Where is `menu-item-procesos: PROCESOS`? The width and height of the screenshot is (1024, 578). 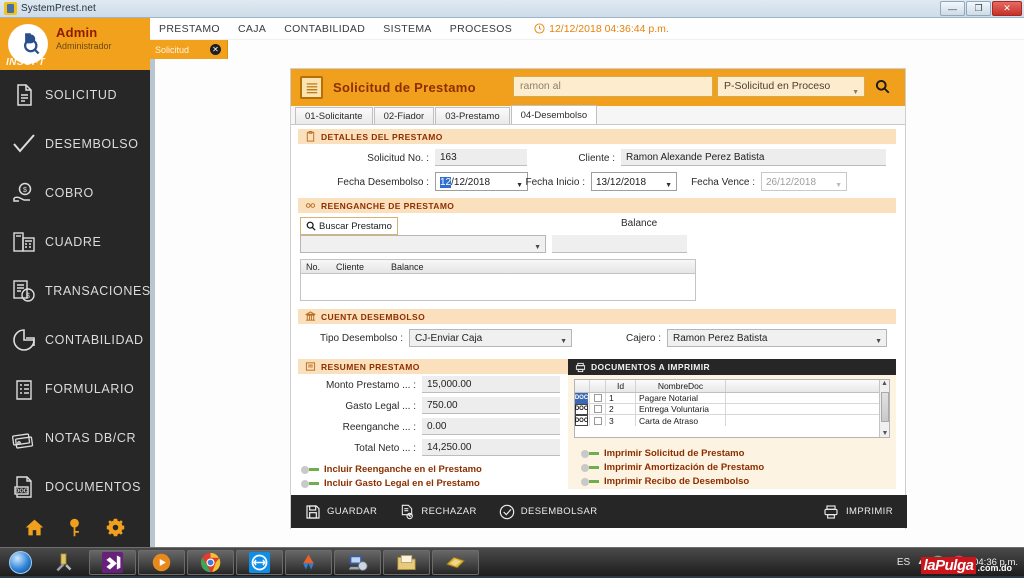
menu-item-procesos: PROCESOS is located at coordinates (481, 29).